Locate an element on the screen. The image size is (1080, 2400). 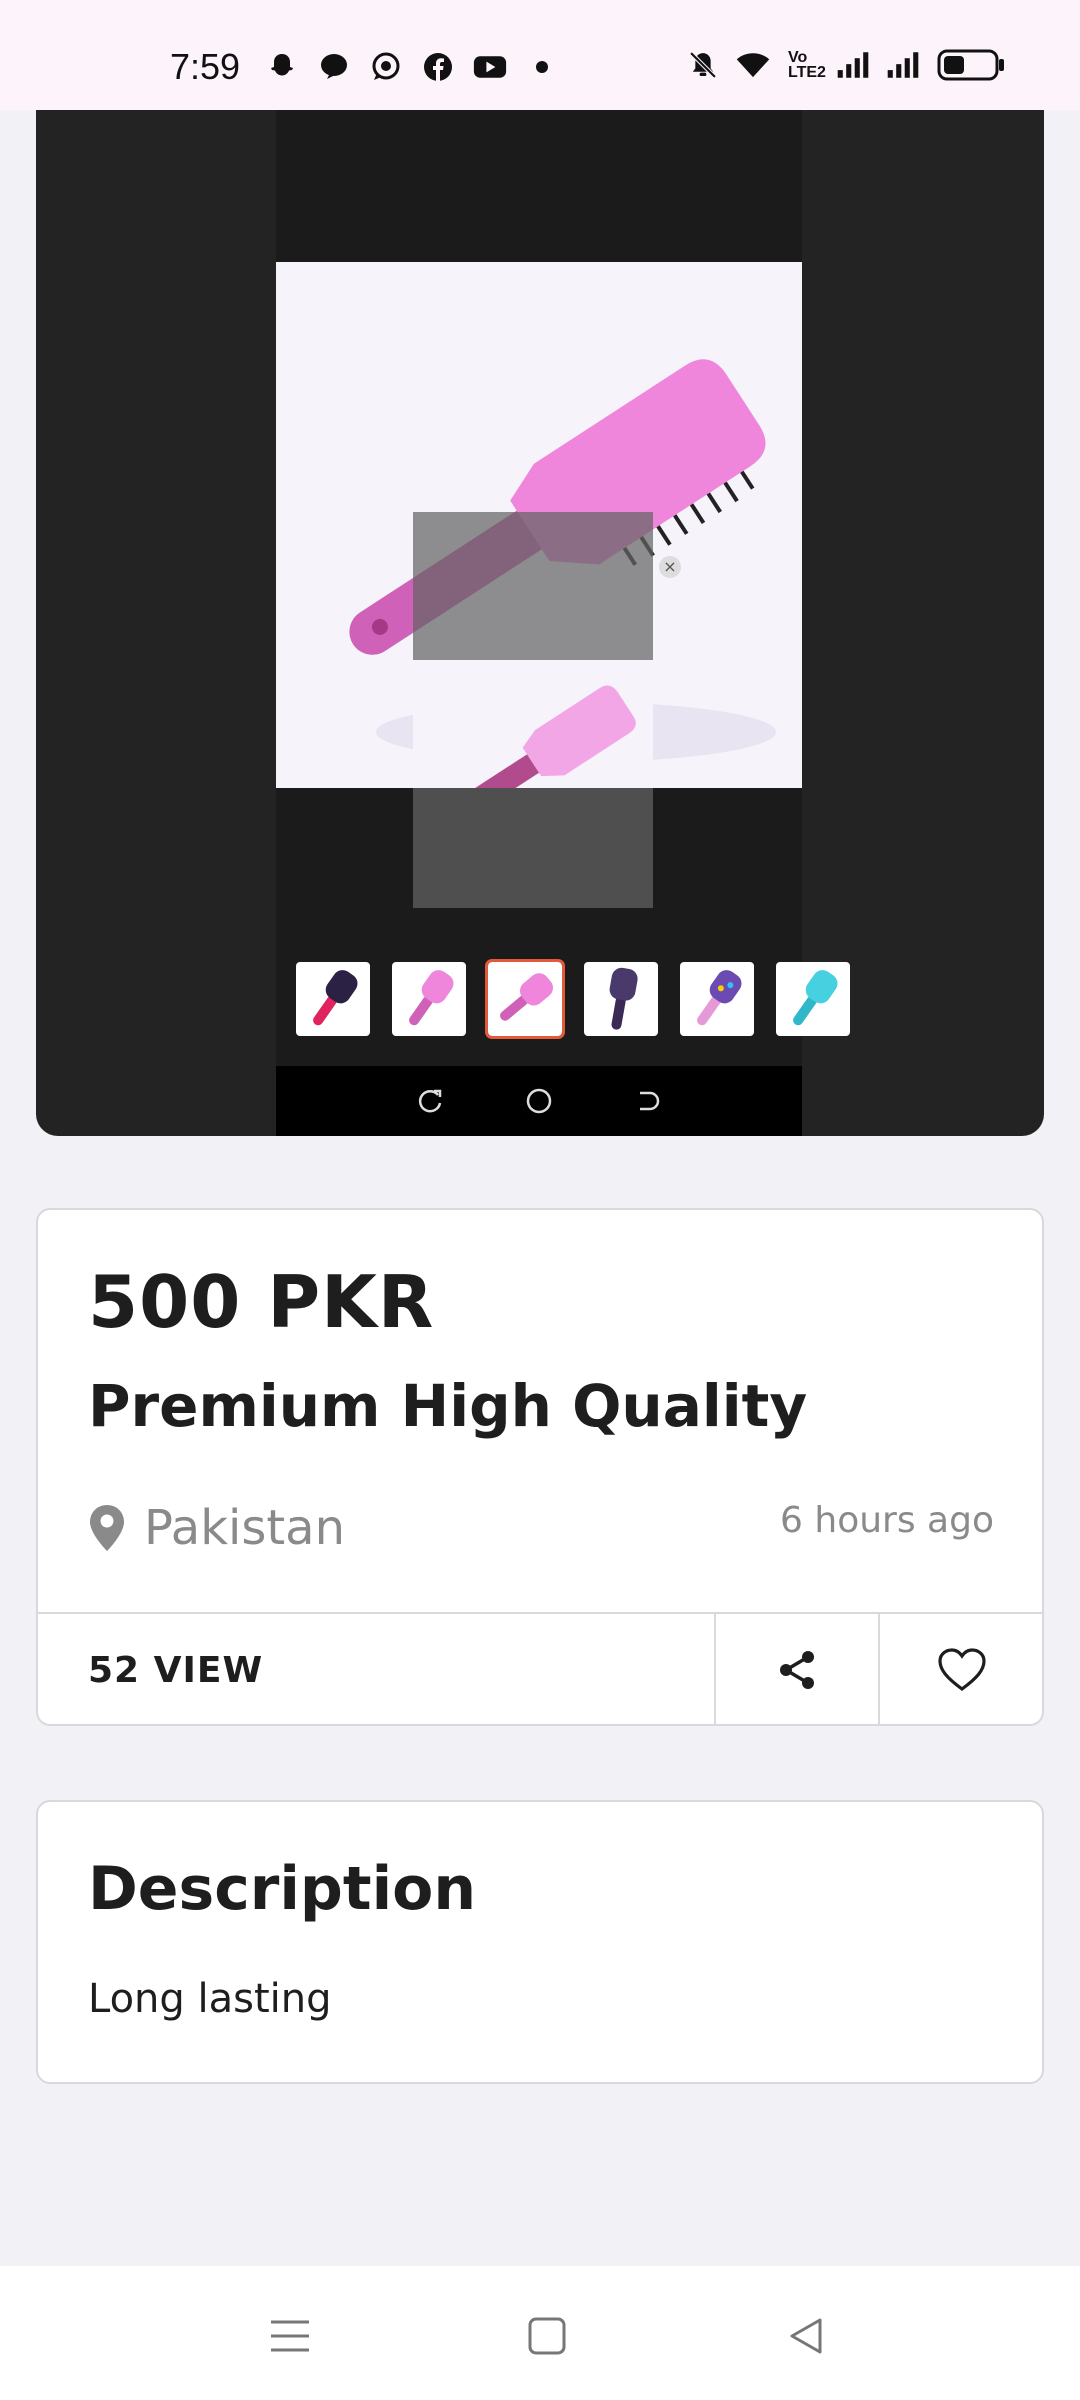
status-time: 7:59 is located at coordinates (205, 66).